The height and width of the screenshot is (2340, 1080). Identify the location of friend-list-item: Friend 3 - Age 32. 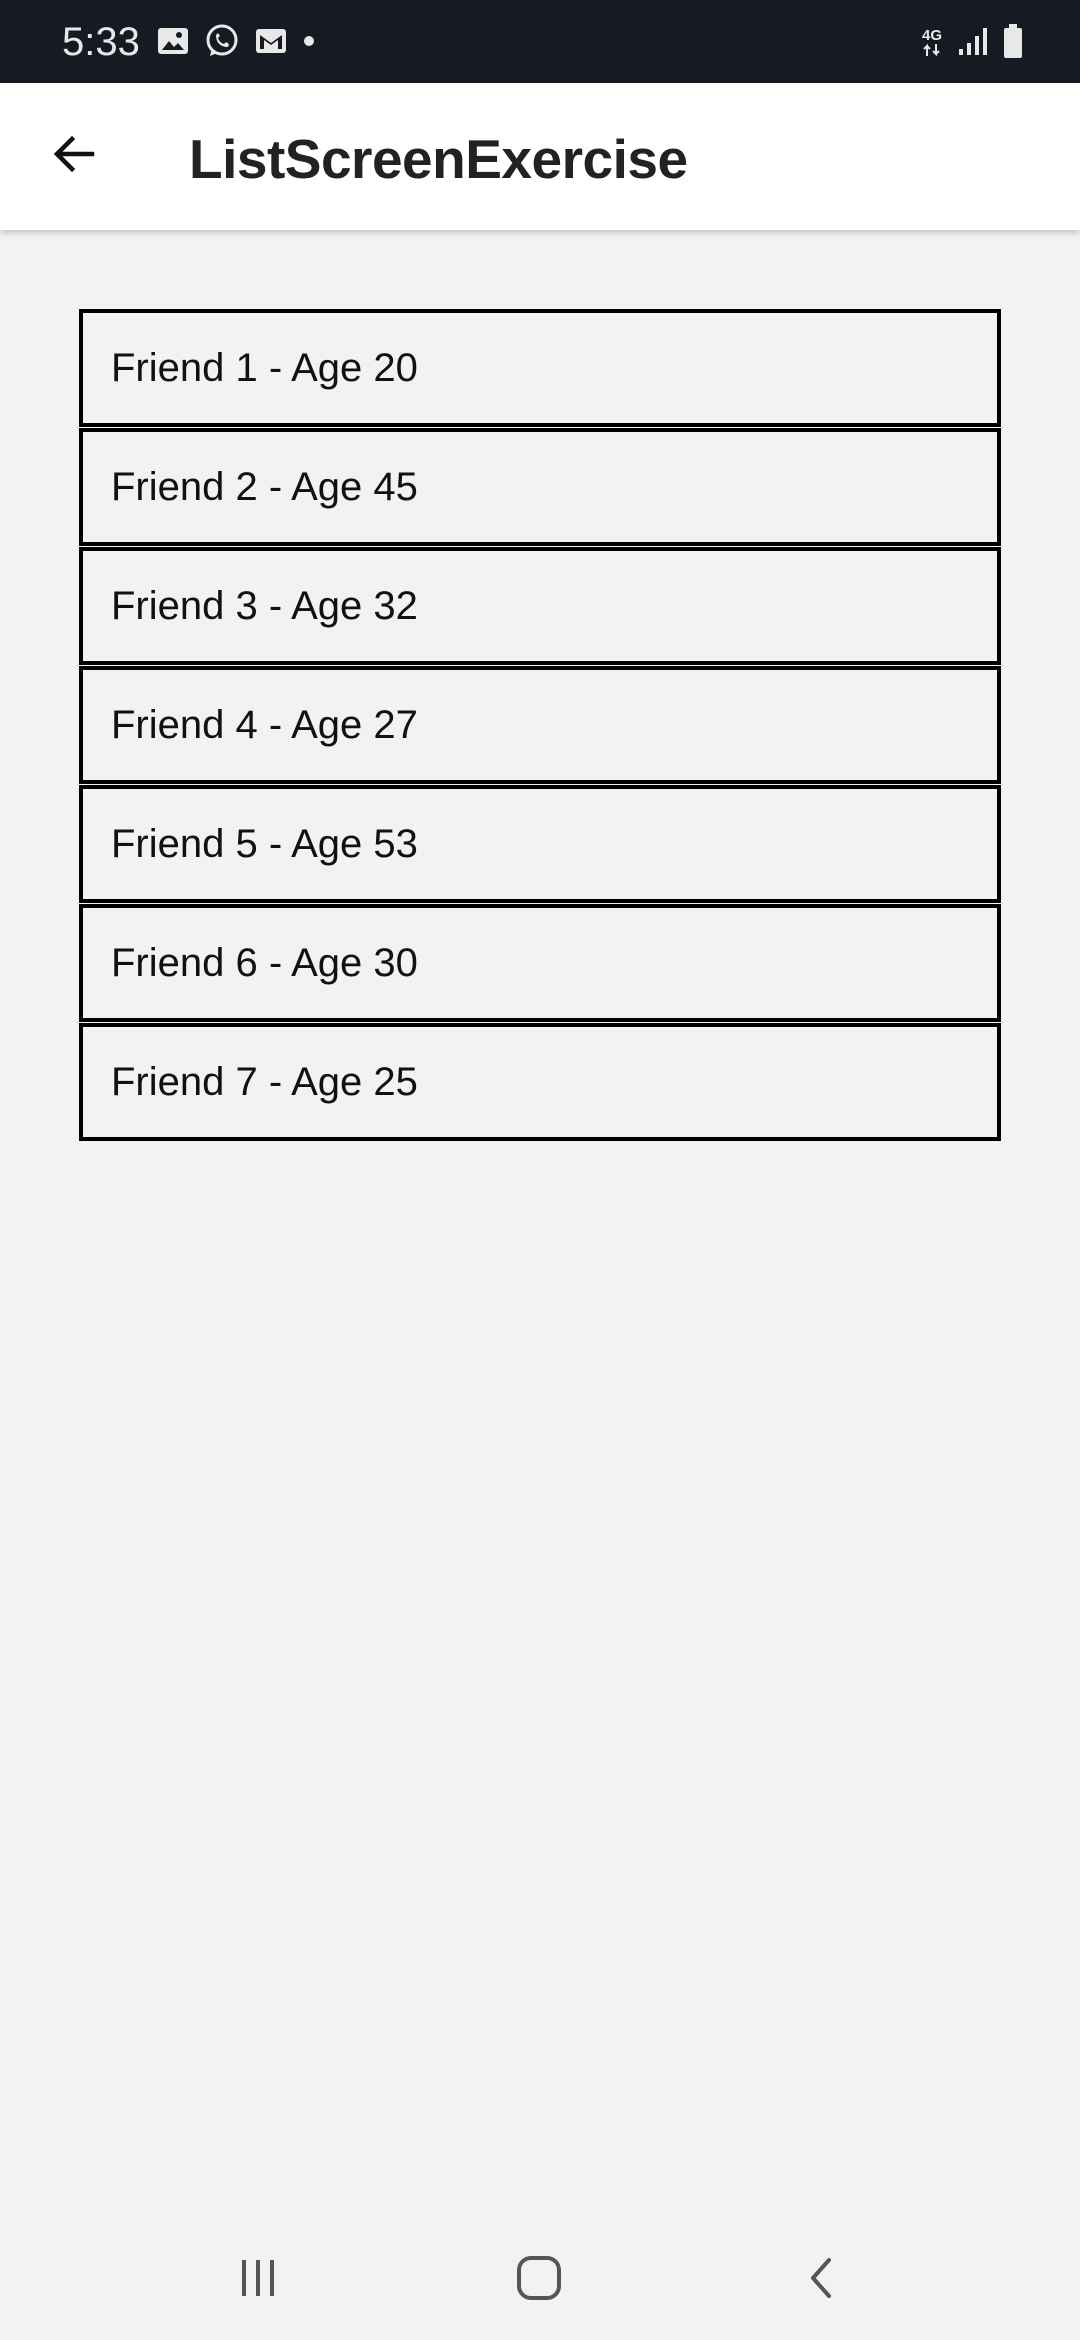
(540, 606).